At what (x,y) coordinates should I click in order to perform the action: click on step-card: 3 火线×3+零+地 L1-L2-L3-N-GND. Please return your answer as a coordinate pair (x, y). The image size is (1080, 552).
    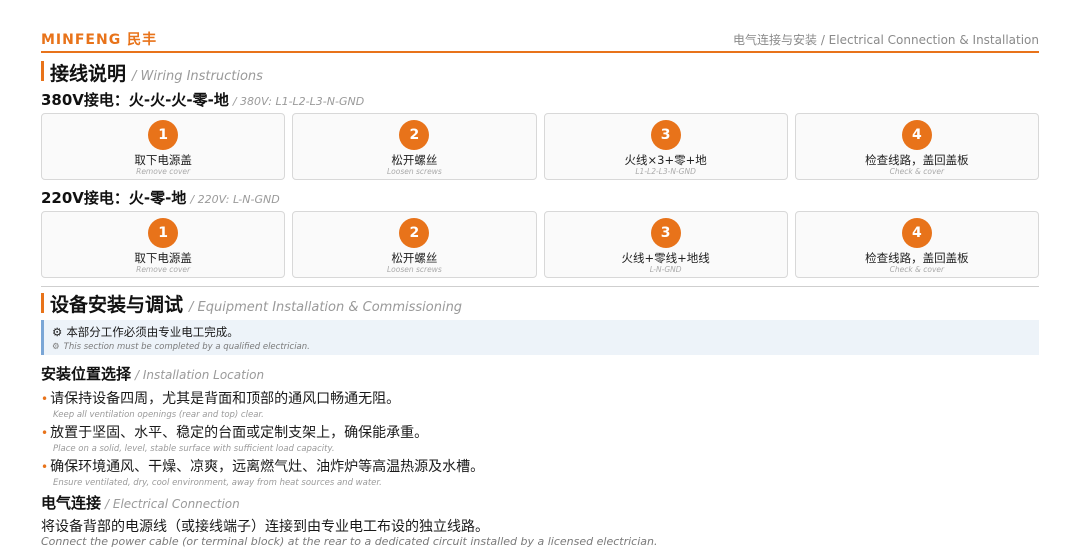
    Looking at the image, I should click on (665, 146).